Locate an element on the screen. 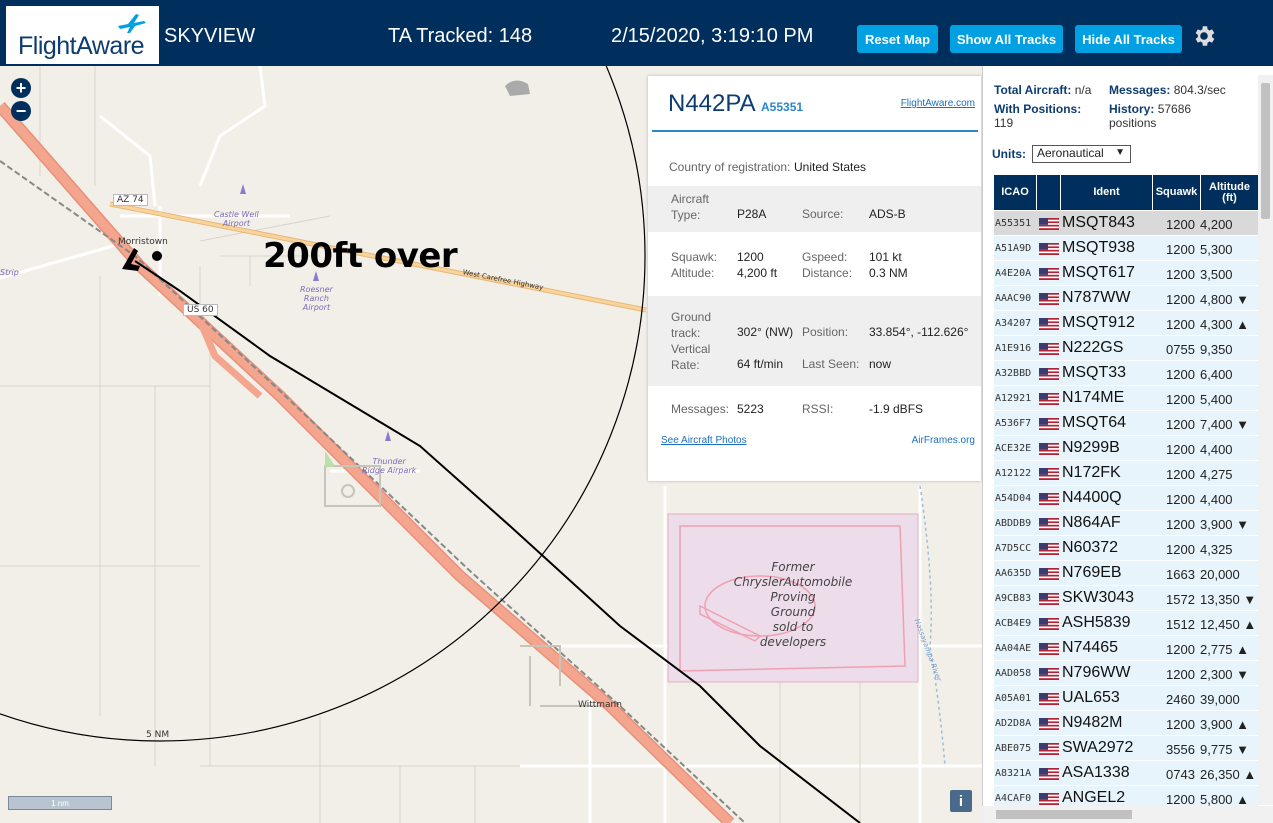  table-row: A9CB83 SKW3043 1572 13,350 ▼ is located at coordinates (1126, 598).